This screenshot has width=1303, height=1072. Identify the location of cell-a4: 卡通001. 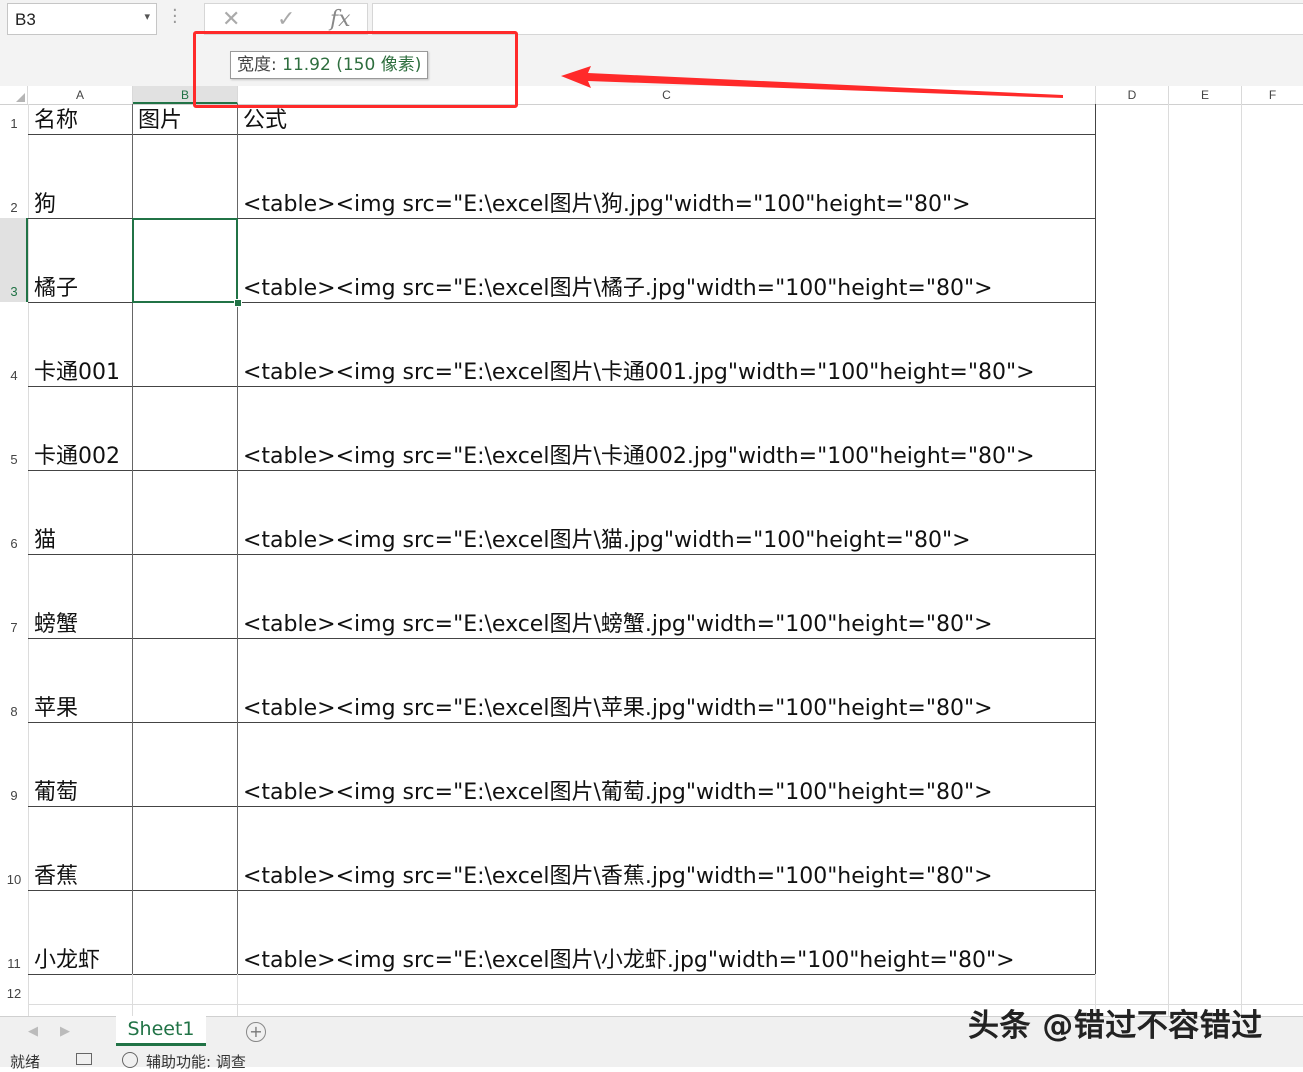
(80, 344).